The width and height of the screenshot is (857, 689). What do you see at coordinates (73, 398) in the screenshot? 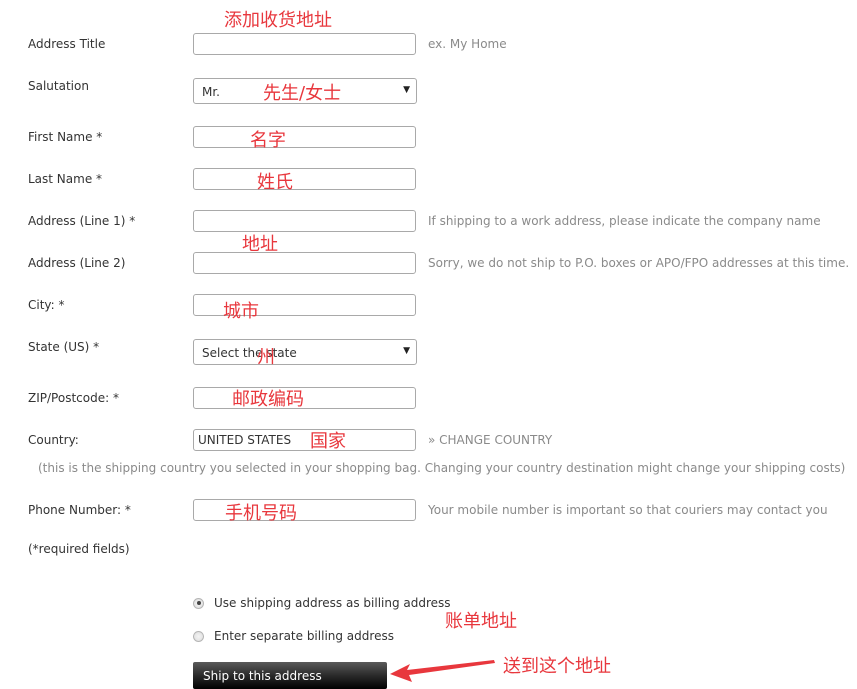
I see `zip-label: ZIP/Postcode: *` at bounding box center [73, 398].